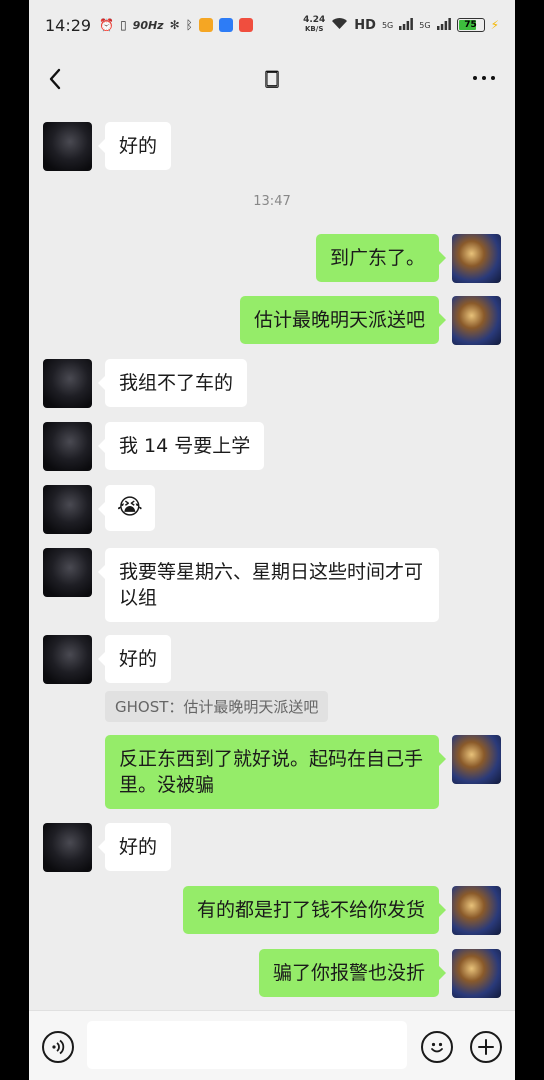 Image resolution: width=544 pixels, height=1080 pixels. Describe the element at coordinates (352, 973) in the screenshot. I see `message-bubble-sent: 骗了你报警也没折` at that location.